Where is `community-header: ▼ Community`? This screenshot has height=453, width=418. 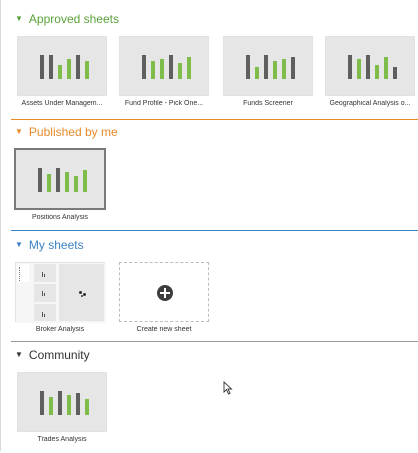
community-header: ▼ Community is located at coordinates (52, 355).